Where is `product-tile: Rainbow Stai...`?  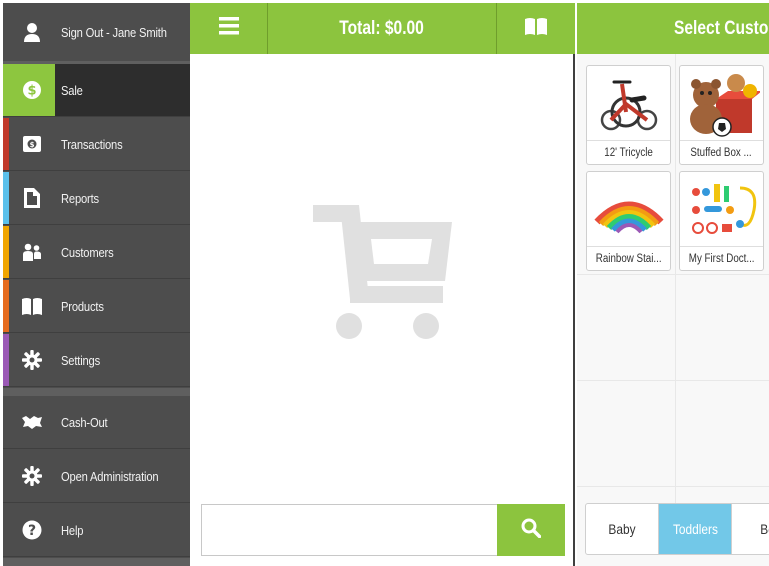 product-tile: Rainbow Stai... is located at coordinates (628, 221).